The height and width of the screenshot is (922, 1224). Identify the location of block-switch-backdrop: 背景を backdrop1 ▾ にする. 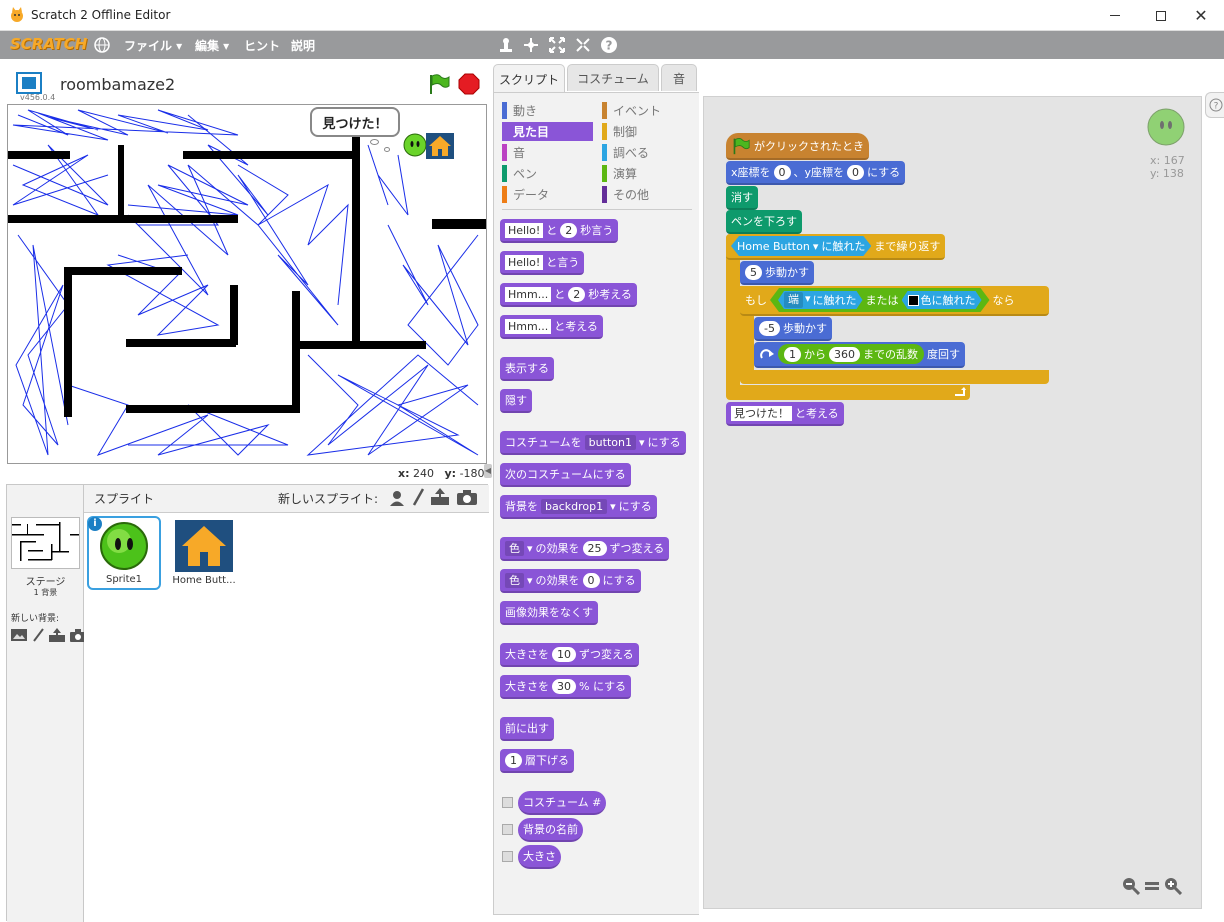
(578, 507).